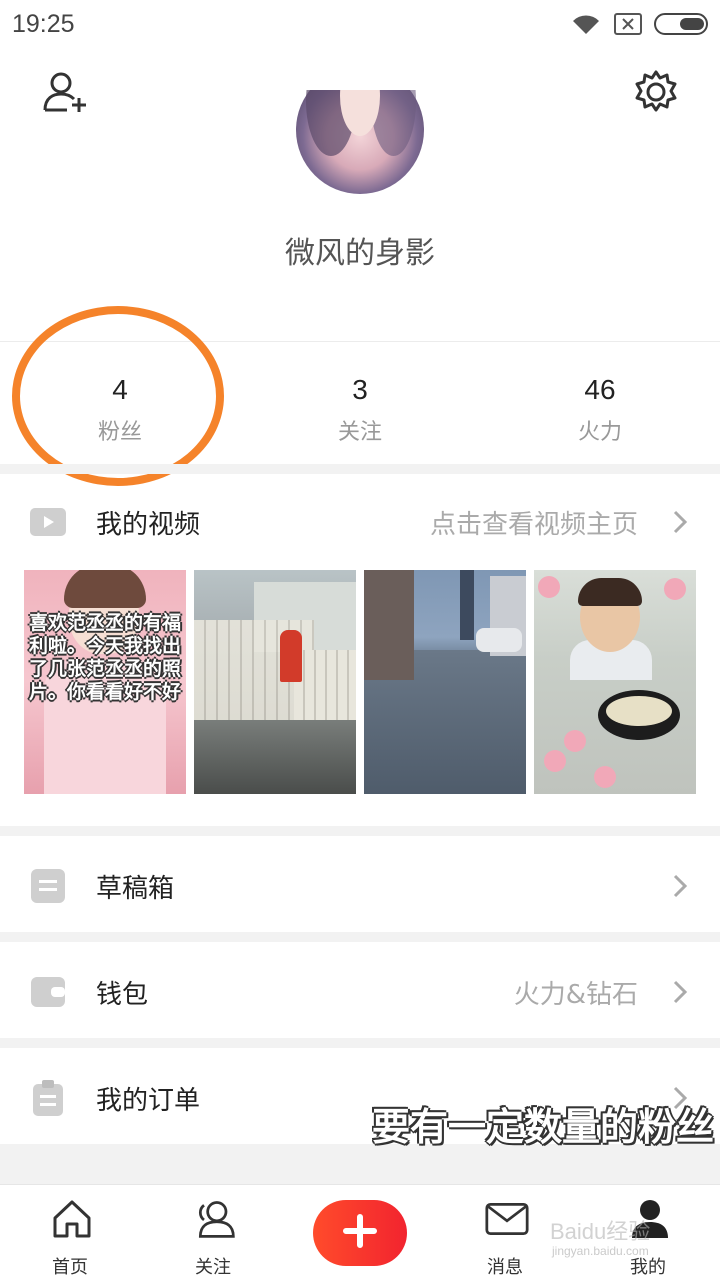 Image resolution: width=720 pixels, height=1281 pixels. I want to click on gear-icon, so click(656, 94).